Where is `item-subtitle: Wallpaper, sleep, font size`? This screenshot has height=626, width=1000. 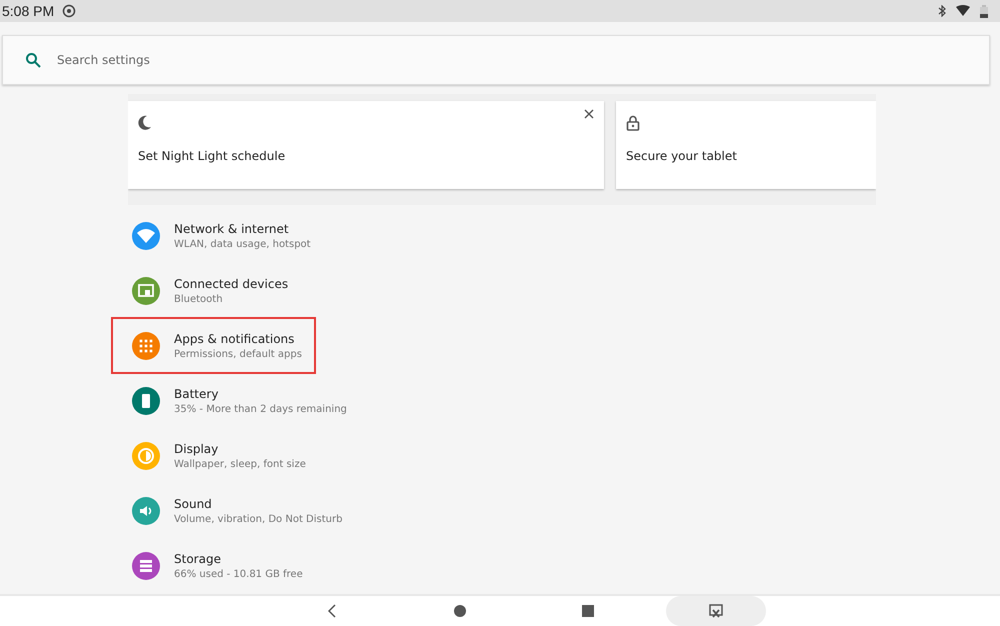 item-subtitle: Wallpaper, sleep, font size is located at coordinates (240, 464).